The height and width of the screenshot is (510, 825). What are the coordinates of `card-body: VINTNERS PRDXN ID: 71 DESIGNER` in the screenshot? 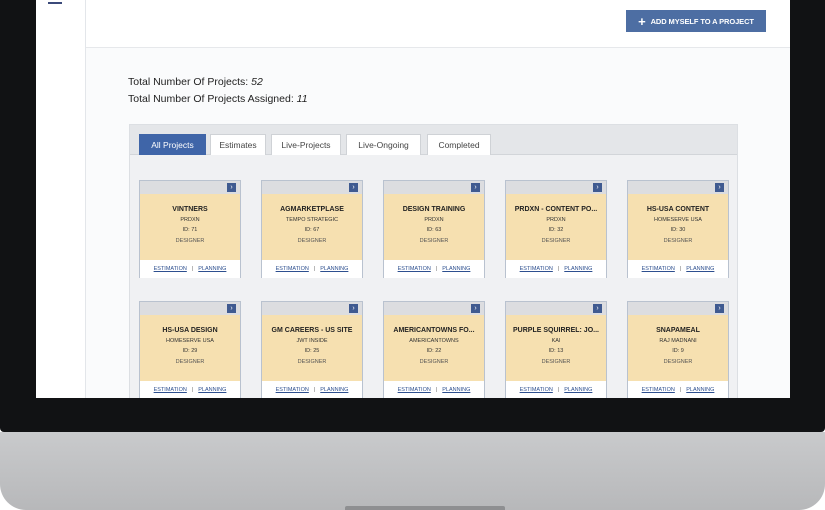 It's located at (190, 227).